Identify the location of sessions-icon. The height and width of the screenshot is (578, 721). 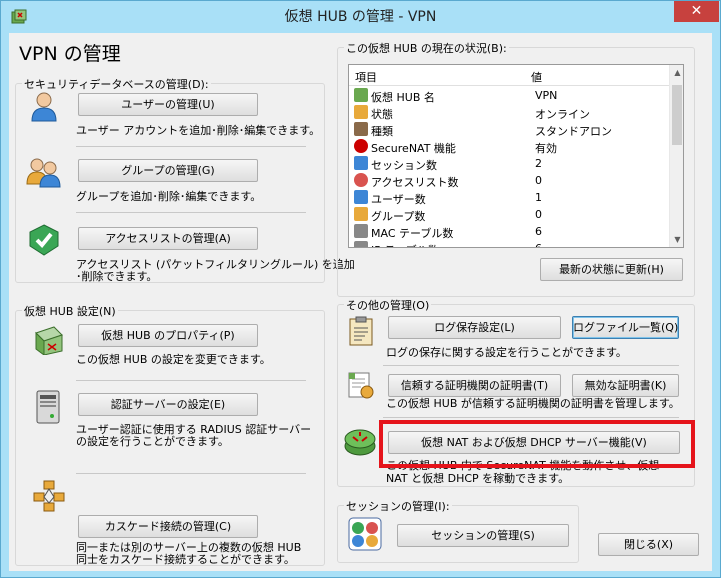
(365, 534).